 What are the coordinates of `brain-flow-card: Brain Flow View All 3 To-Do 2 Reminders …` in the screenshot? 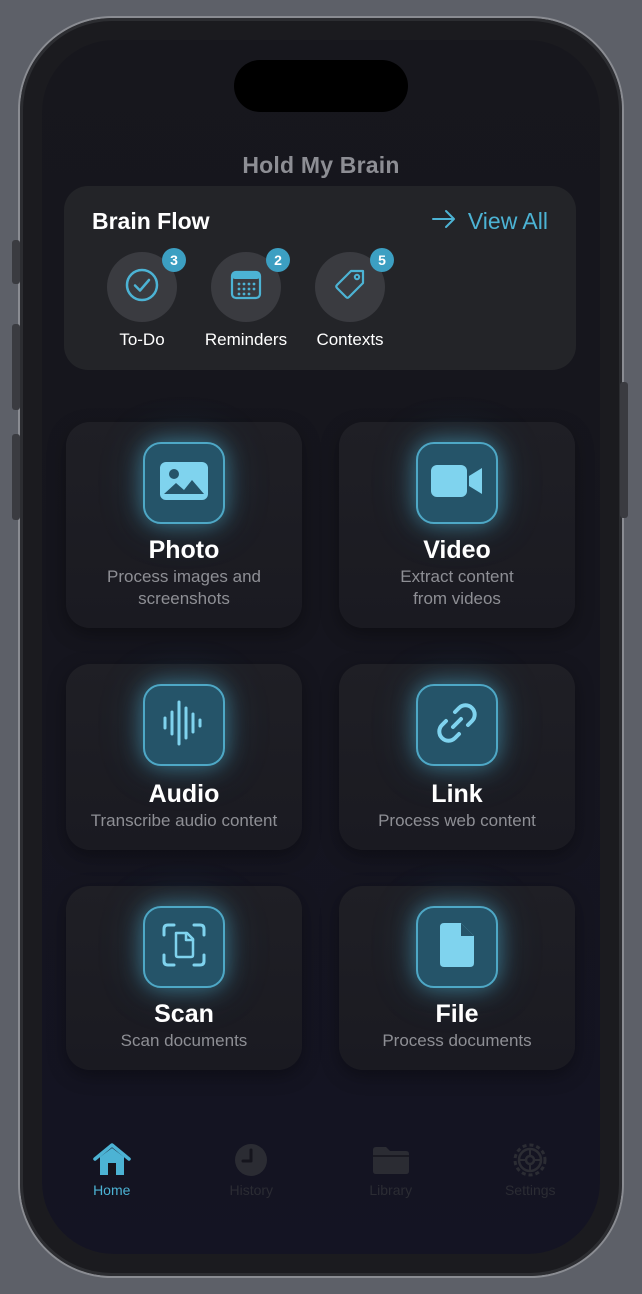 It's located at (320, 278).